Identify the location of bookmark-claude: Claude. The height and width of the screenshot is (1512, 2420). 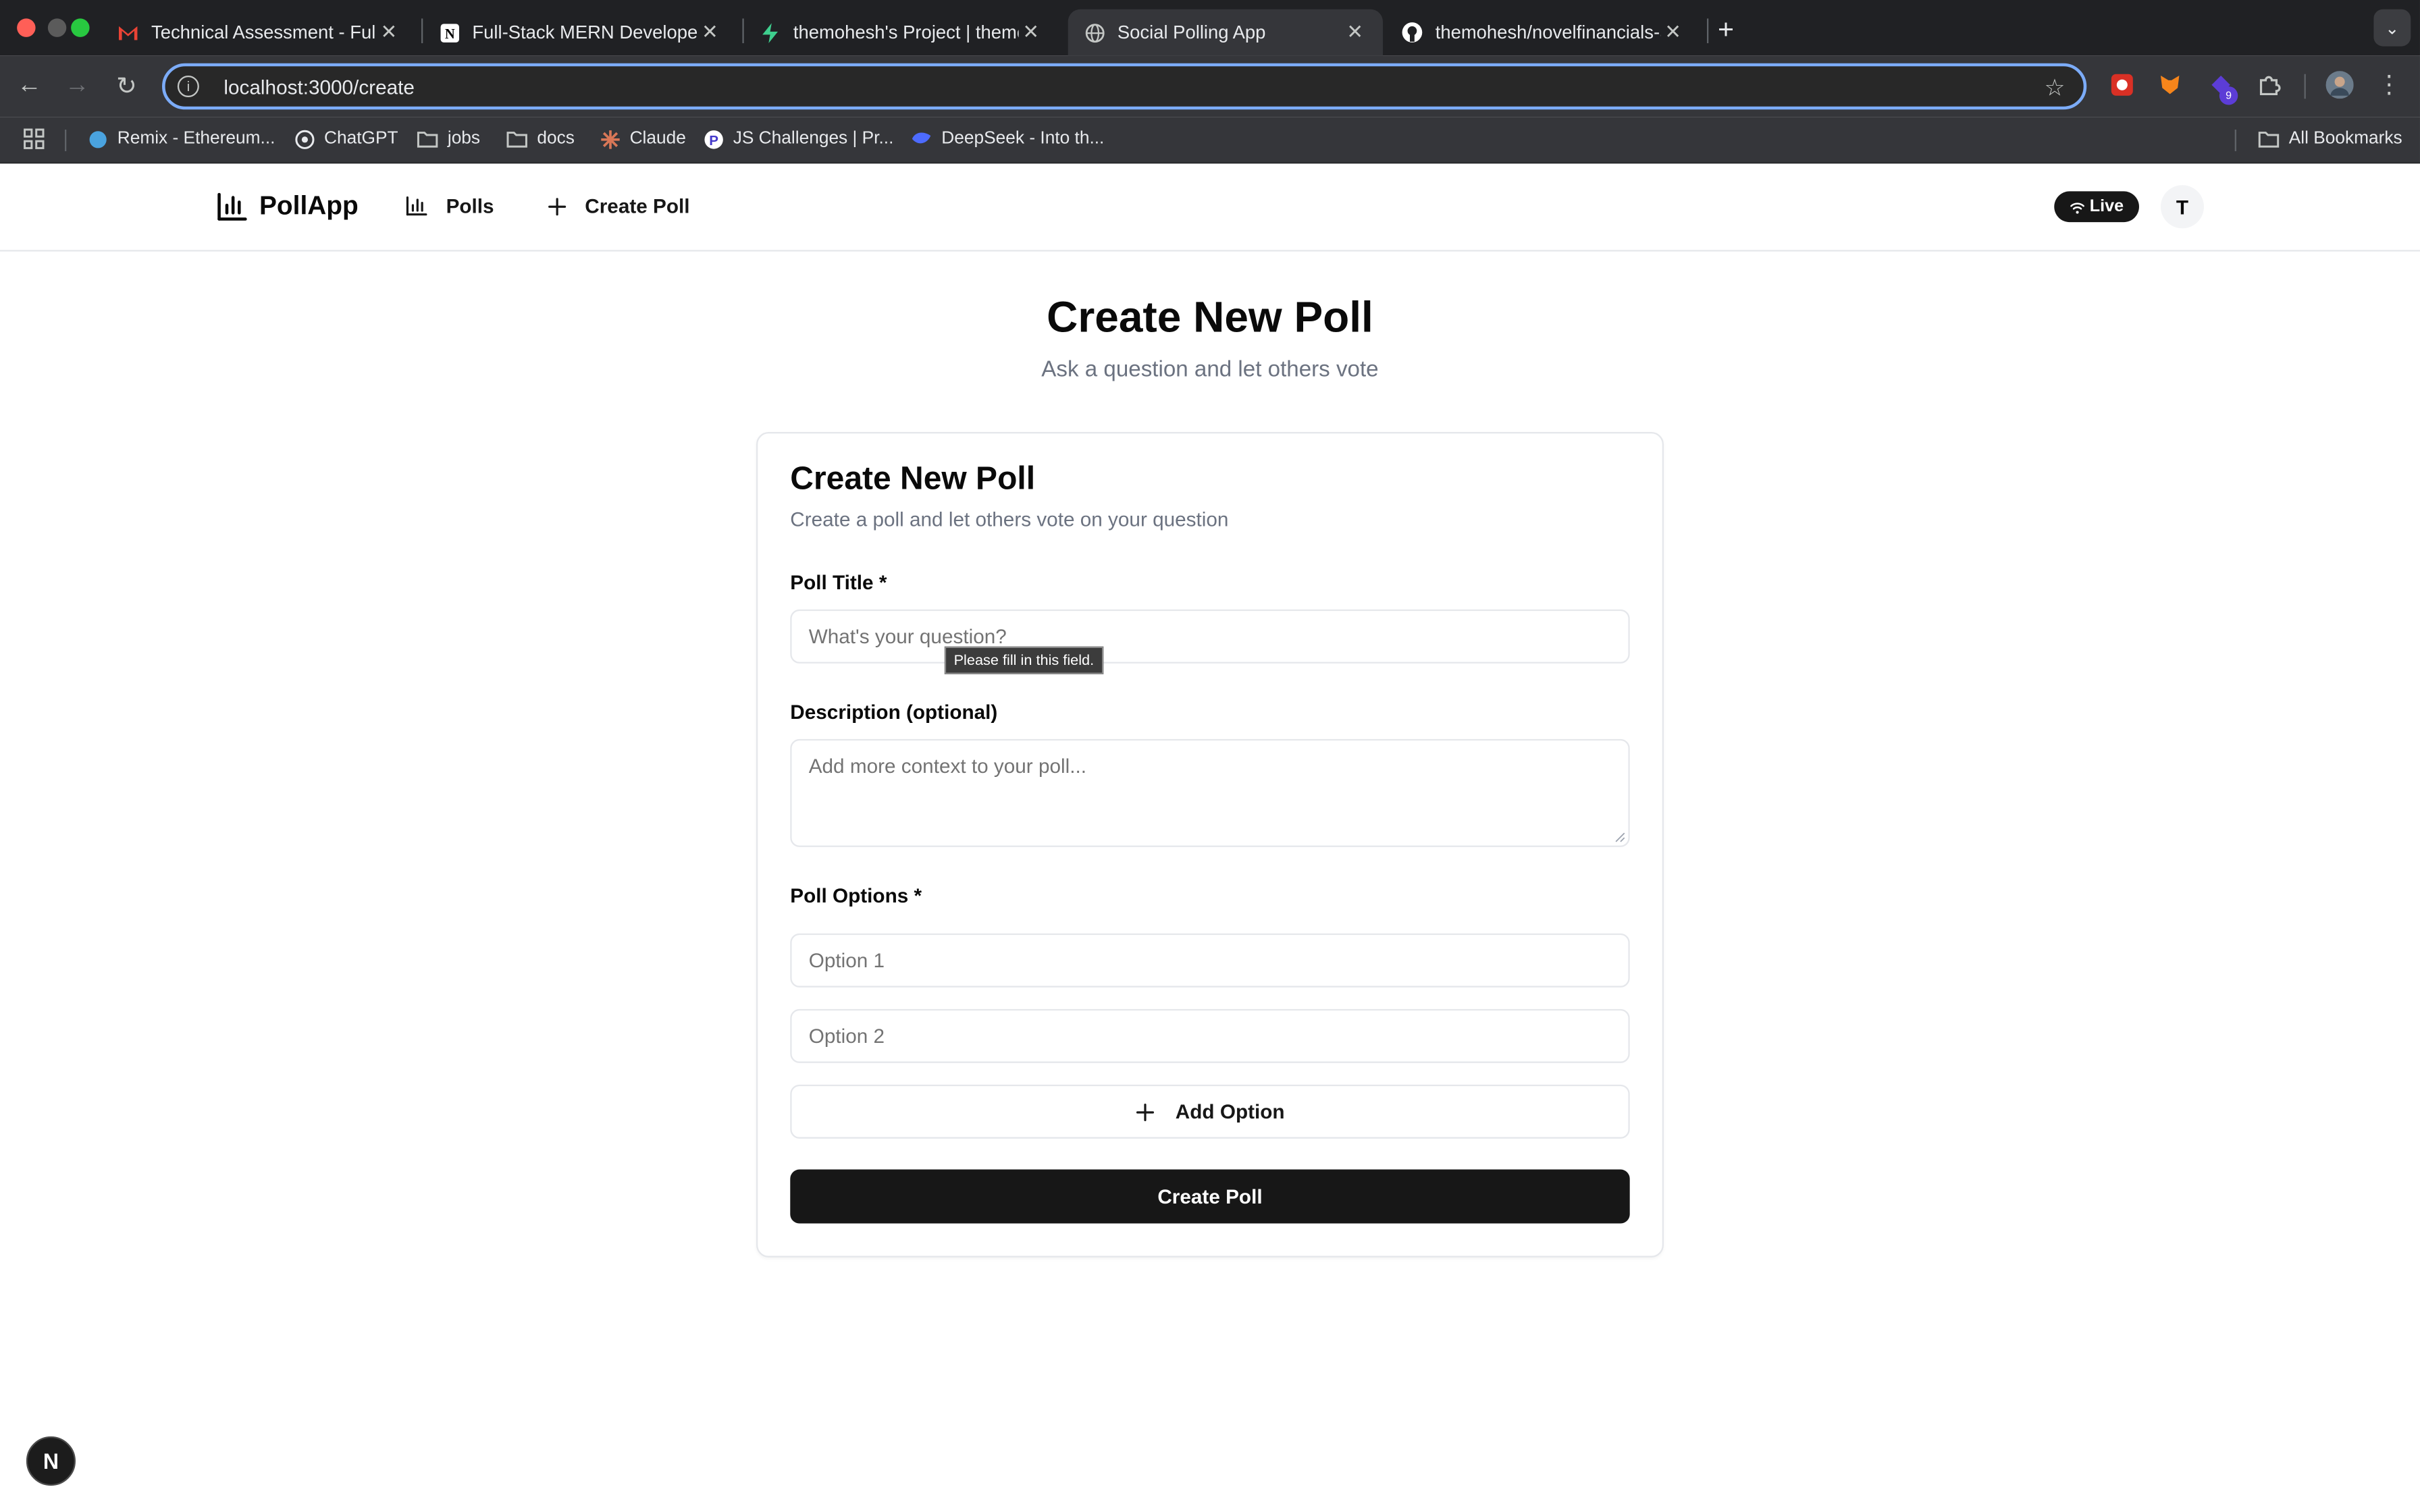
(642, 139).